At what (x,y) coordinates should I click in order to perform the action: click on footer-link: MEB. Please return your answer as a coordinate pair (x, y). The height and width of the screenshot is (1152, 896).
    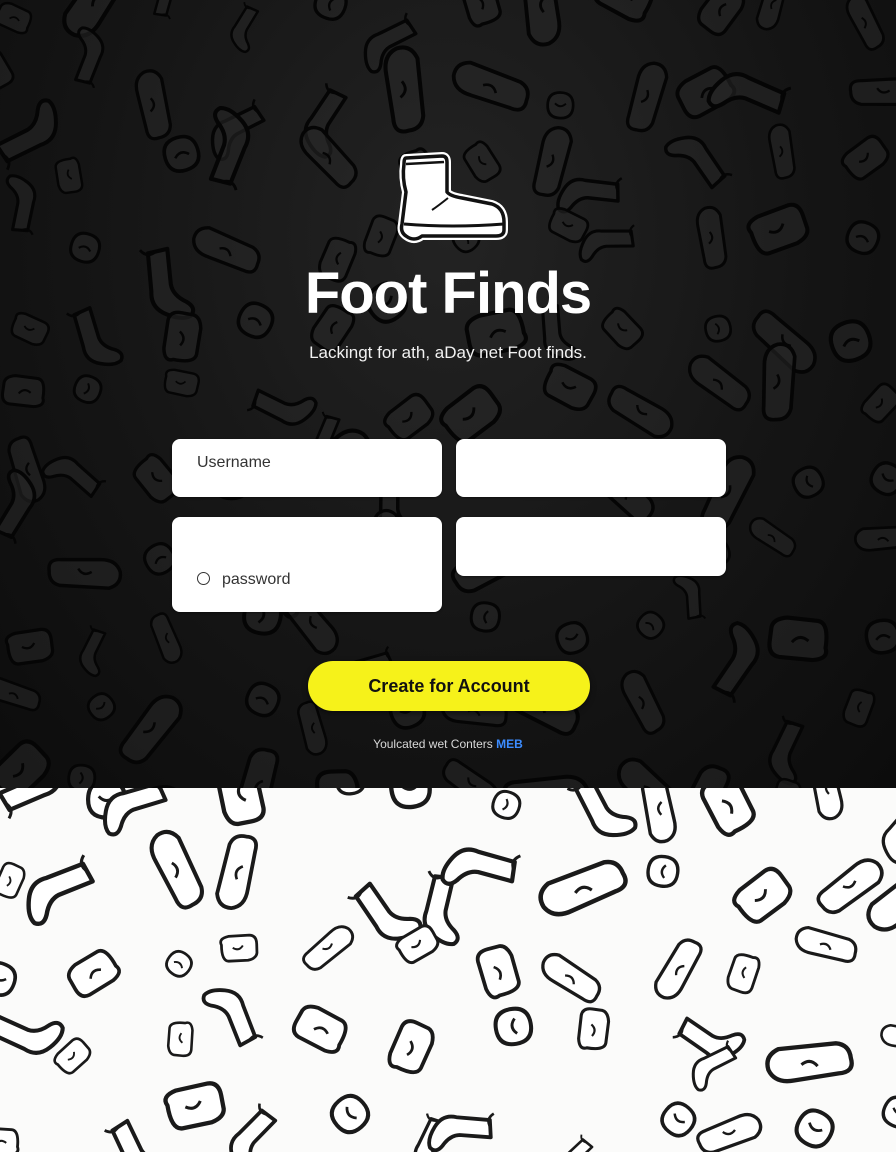
    Looking at the image, I should click on (509, 744).